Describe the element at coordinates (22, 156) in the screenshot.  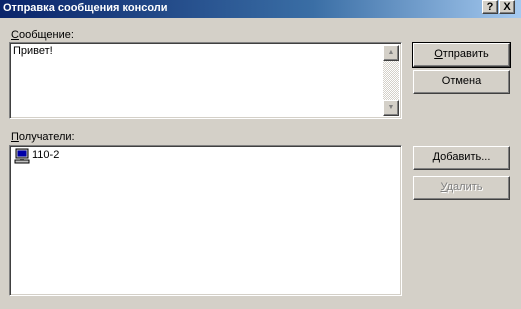
I see `computer-icon` at that location.